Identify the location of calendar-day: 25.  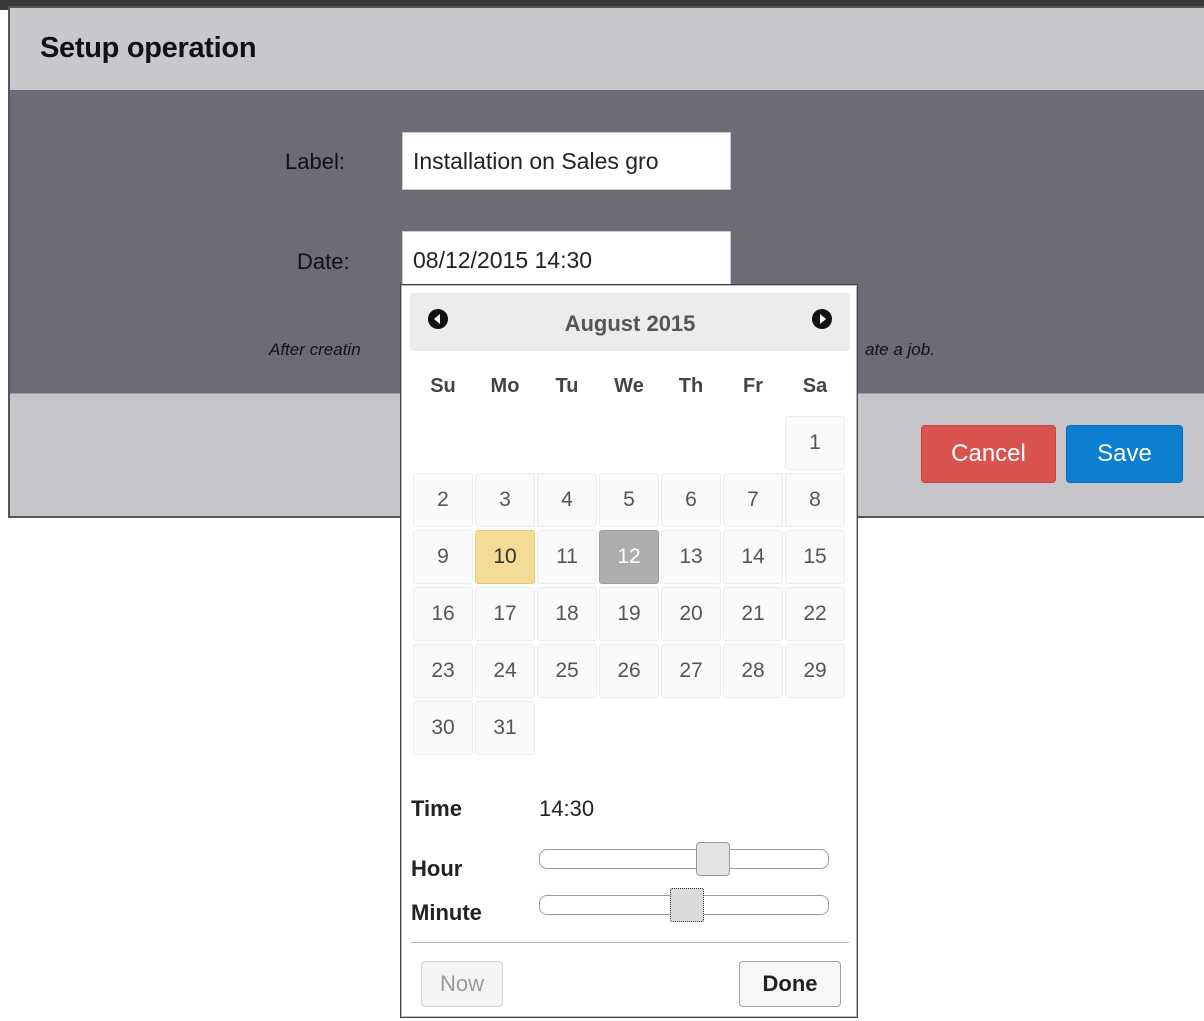
(567, 671).